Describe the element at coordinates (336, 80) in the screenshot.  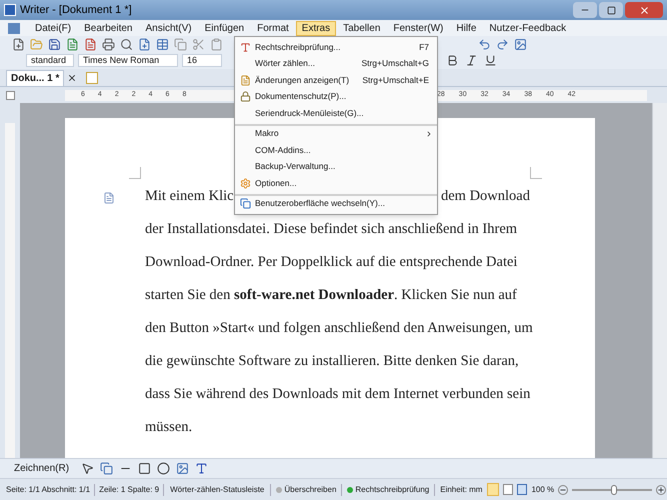
I see `menu-entry: Änderungen anzeigen(T) Strg+Umschalt+E` at that location.